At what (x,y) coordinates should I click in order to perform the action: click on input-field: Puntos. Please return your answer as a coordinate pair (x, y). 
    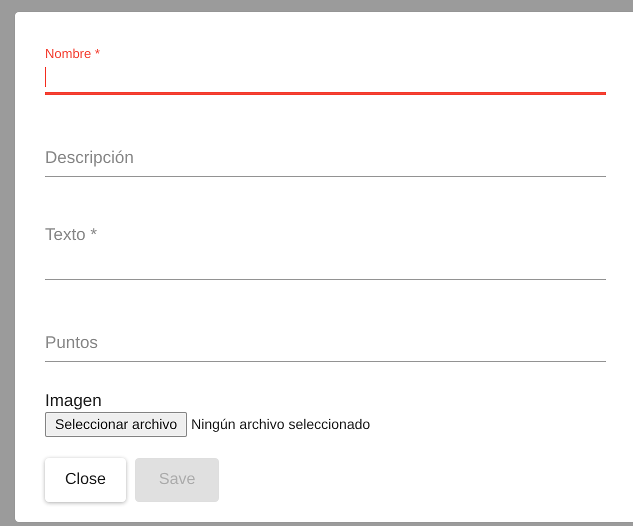
    Looking at the image, I should click on (325, 321).